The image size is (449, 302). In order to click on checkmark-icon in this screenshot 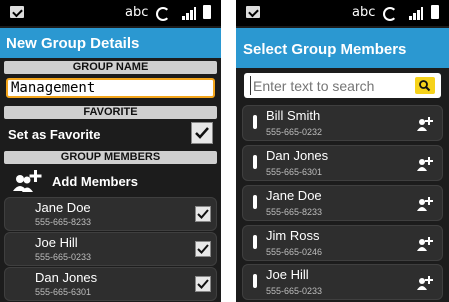, I will do `click(202, 133)`.